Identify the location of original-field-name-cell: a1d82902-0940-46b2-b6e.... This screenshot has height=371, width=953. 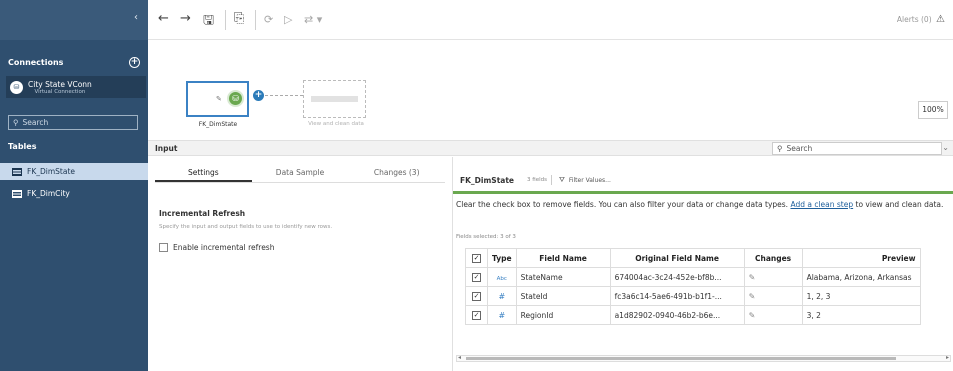
(677, 315).